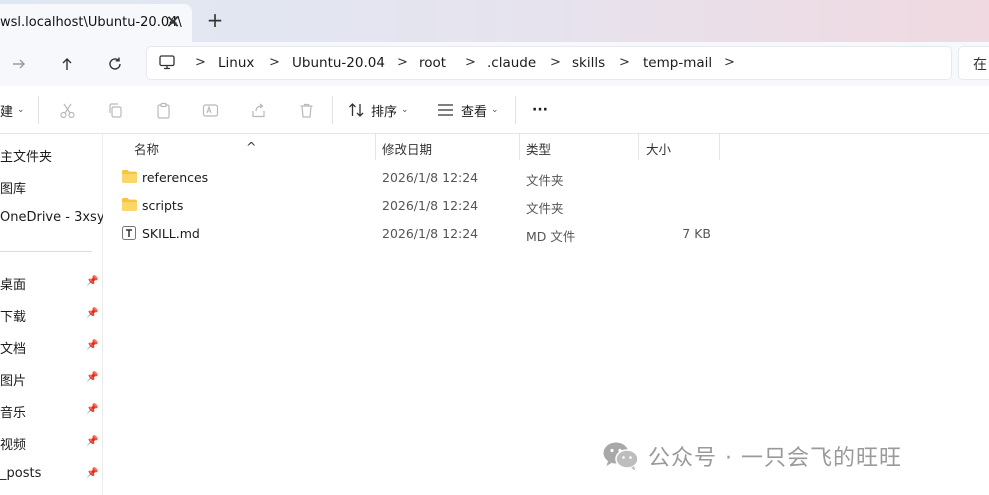  I want to click on more-button: ···, so click(540, 110).